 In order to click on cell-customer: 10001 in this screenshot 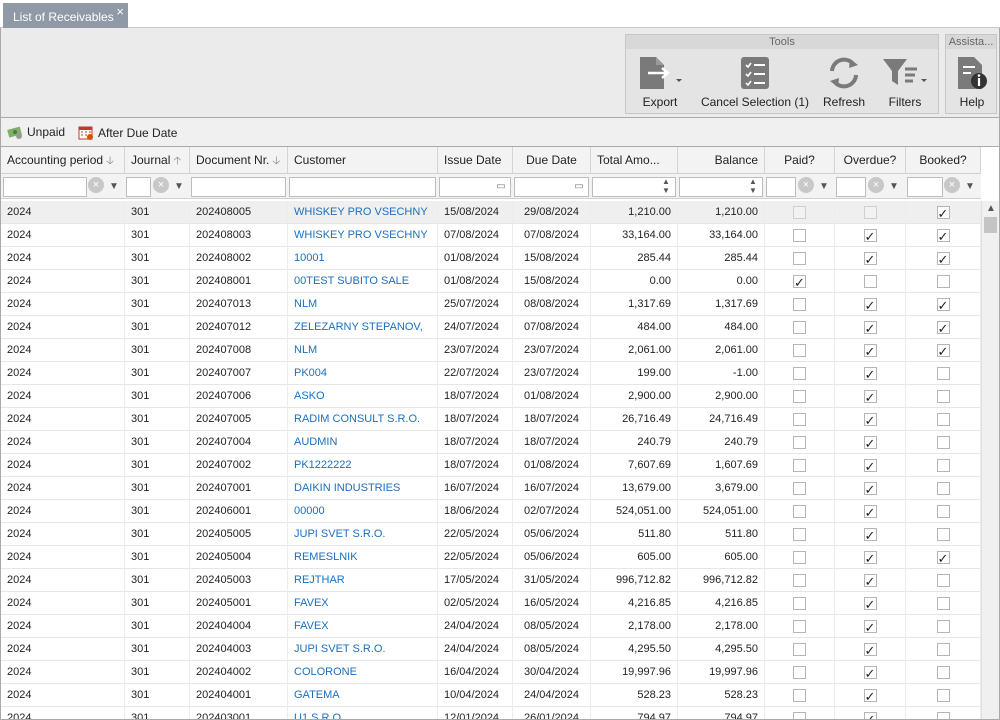, I will do `click(363, 258)`.